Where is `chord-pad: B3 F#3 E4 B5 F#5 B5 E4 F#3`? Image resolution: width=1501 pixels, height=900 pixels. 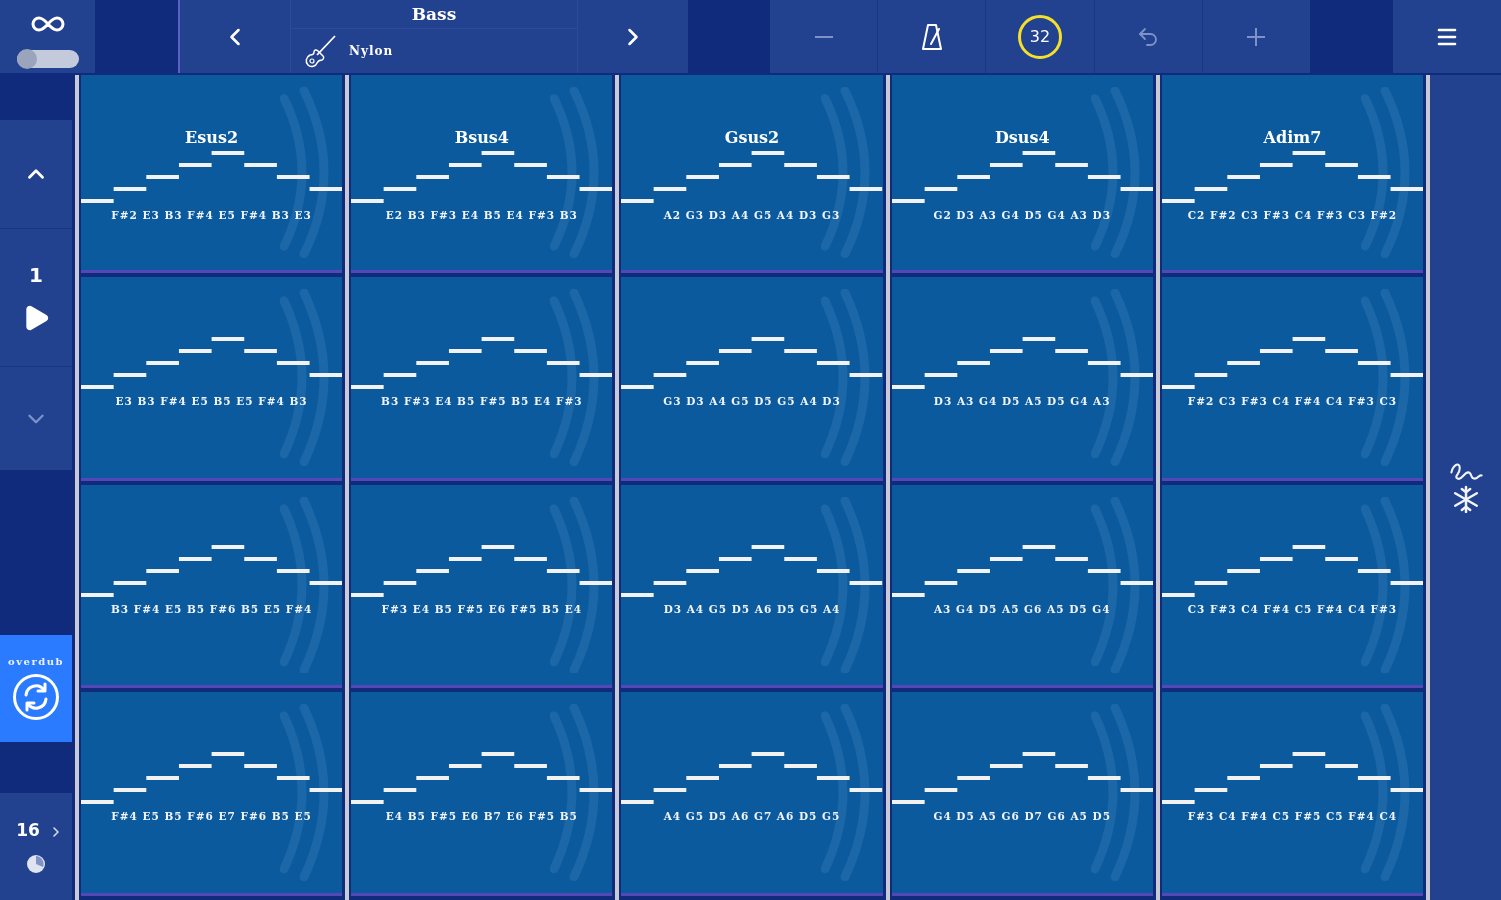
chord-pad: B3 F#3 E4 B5 F#5 B5 E4 F#3 is located at coordinates (482, 378).